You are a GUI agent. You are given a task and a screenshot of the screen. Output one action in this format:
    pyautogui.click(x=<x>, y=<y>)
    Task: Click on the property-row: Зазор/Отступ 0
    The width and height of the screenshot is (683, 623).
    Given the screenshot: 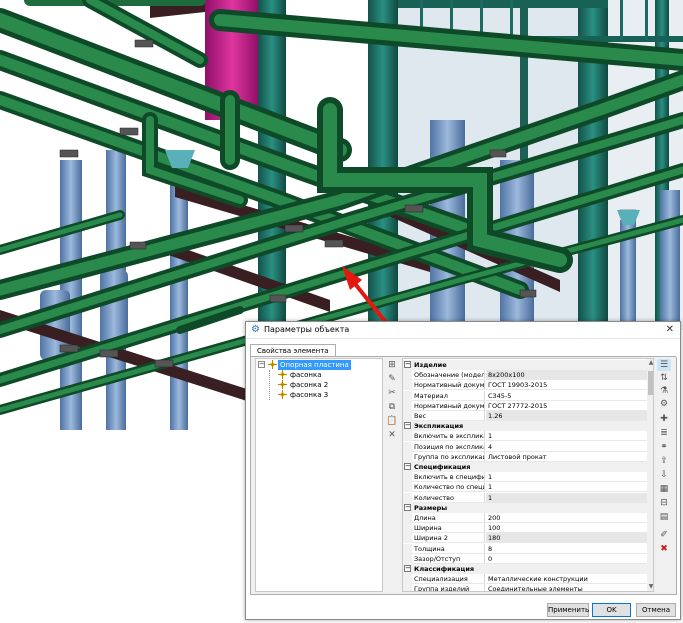 What is the action you would take?
    pyautogui.click(x=525, y=558)
    